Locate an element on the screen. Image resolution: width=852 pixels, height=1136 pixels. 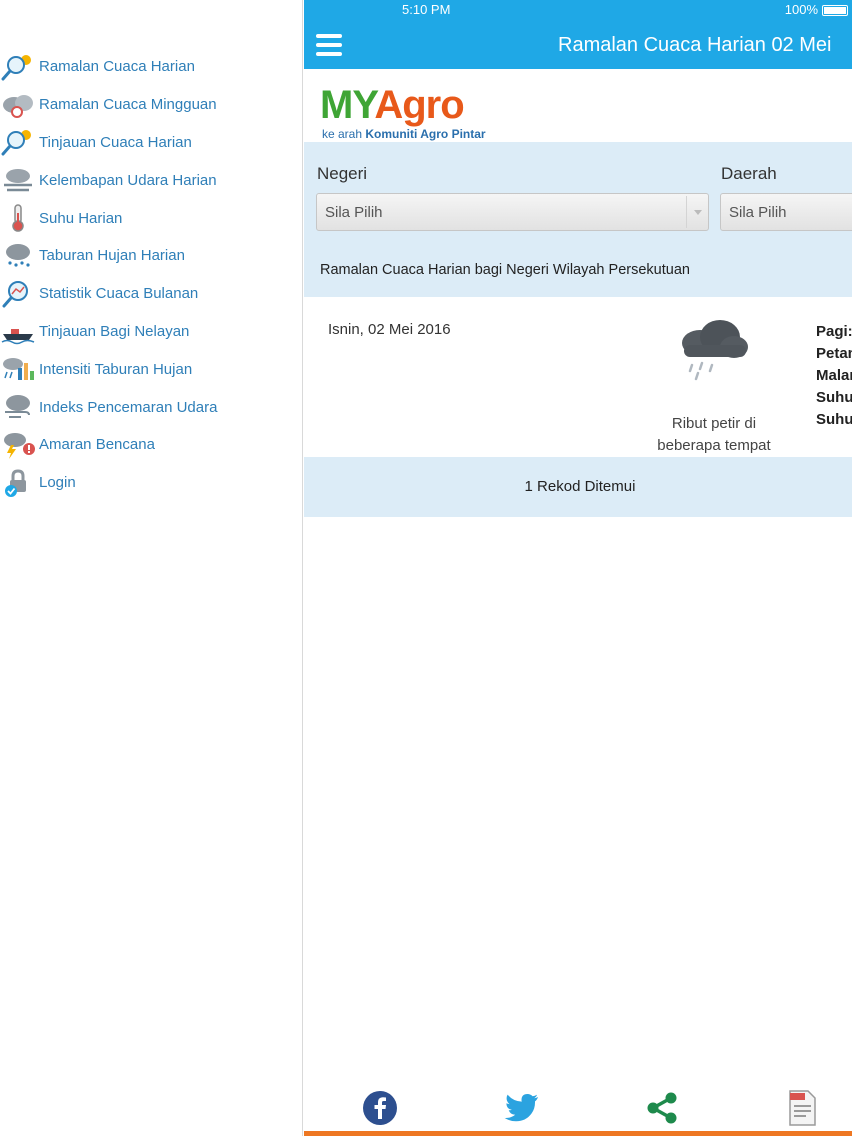
myagro-logo: MYAgro is located at coordinates (392, 105).